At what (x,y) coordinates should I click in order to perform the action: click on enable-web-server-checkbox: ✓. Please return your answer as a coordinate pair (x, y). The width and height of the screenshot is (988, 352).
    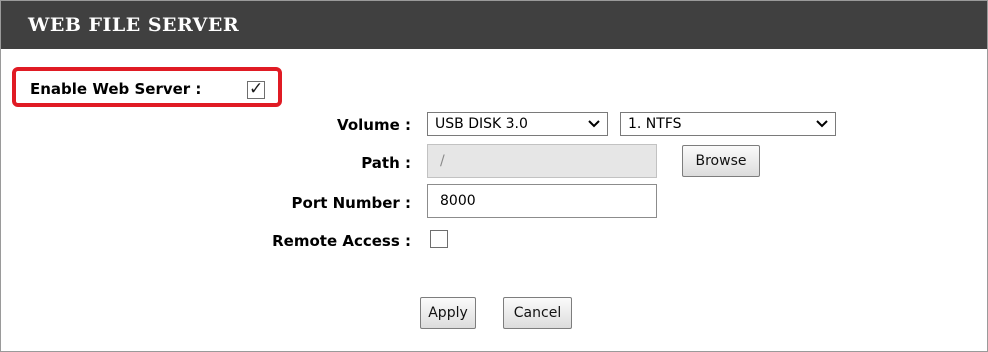
    Looking at the image, I should click on (256, 89).